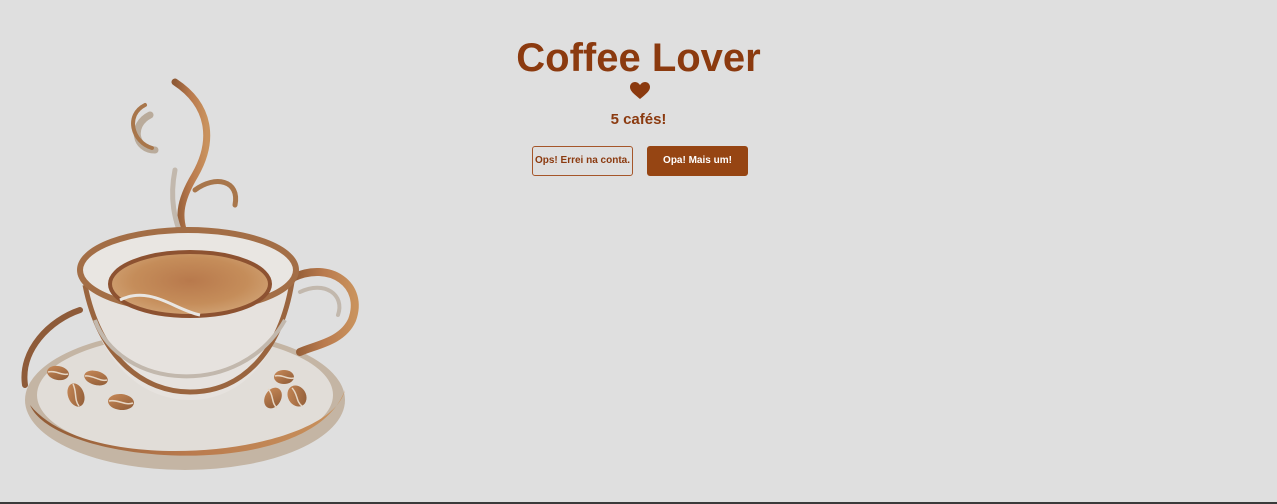 The image size is (1277, 504). Describe the element at coordinates (638, 119) in the screenshot. I see `coffee-counter: 5 cafés!` at that location.